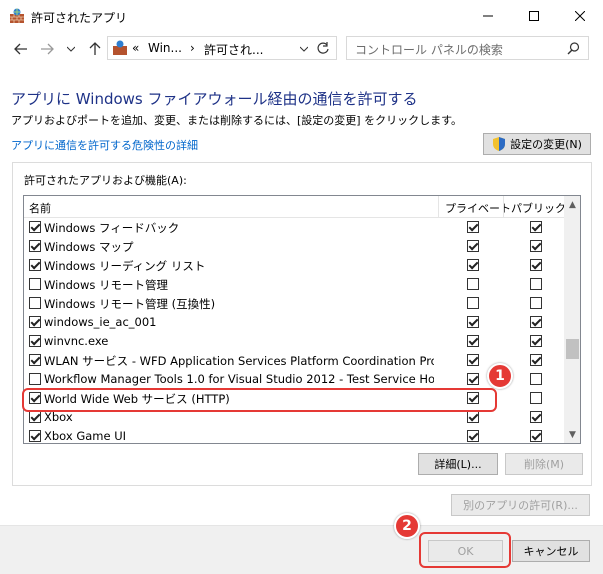 This screenshot has width=603, height=574. What do you see at coordinates (499, 144) in the screenshot?
I see `shield-icon` at bounding box center [499, 144].